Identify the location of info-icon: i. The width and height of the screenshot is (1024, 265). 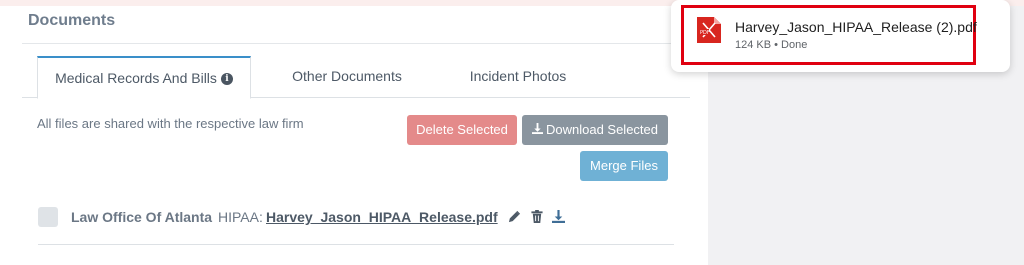
(226, 79).